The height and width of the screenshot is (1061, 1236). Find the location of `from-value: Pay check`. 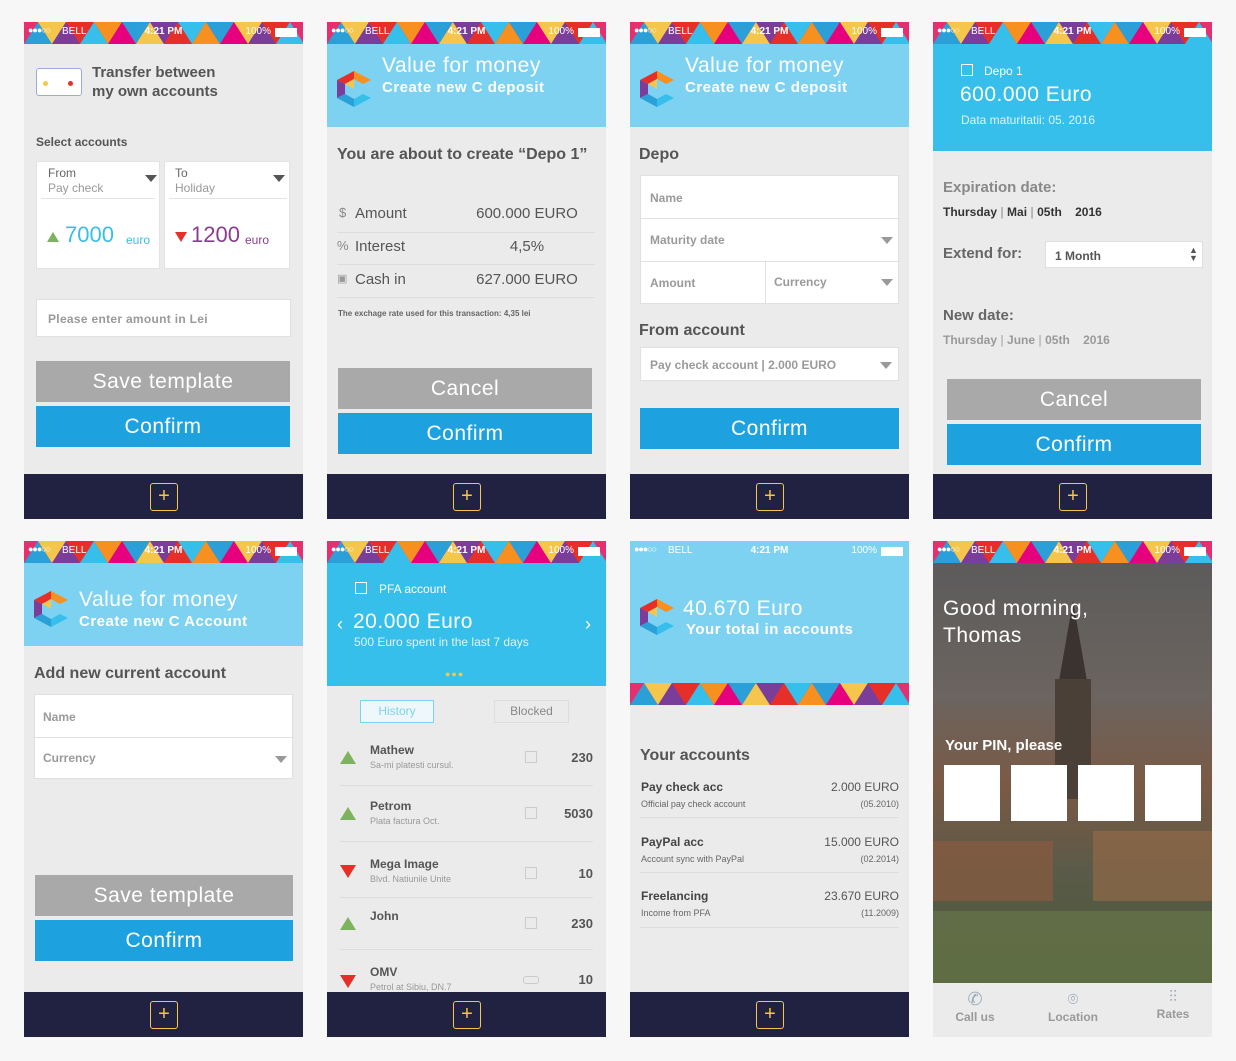

from-value: Pay check is located at coordinates (76, 188).